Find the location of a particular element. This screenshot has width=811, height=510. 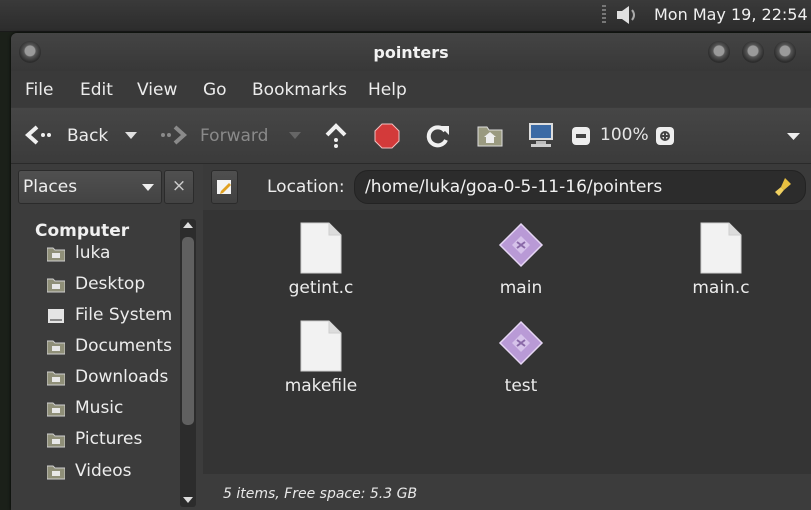

sidebar-item-desktop: Desktop is located at coordinates (117, 285).